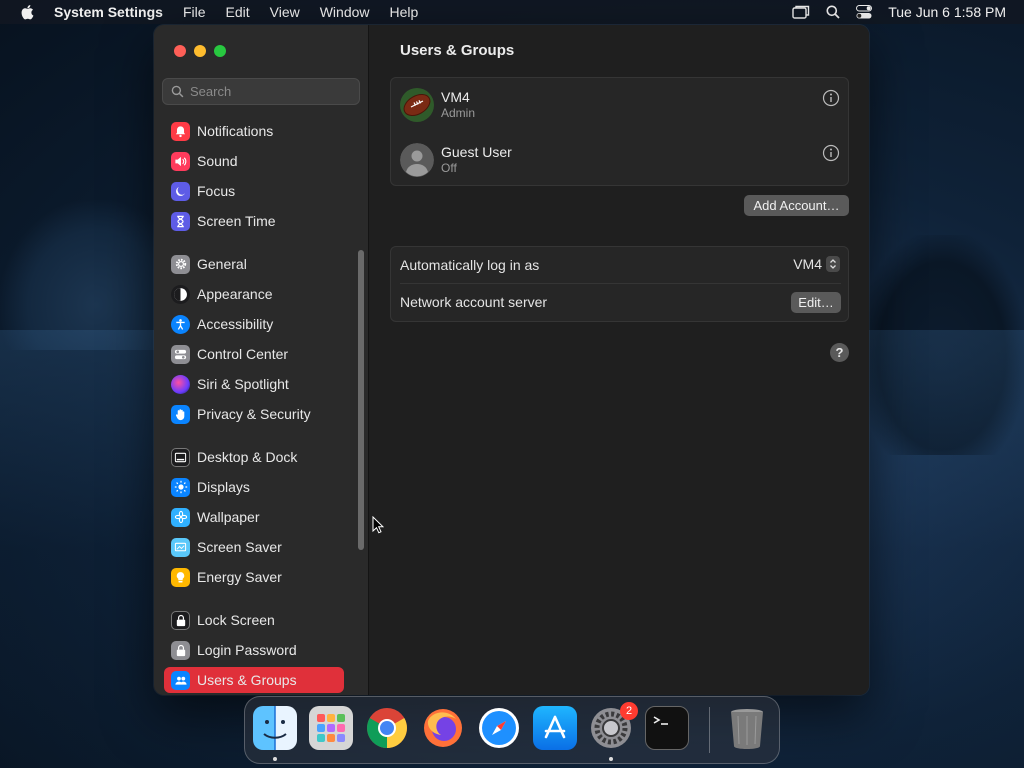  I want to click on sidebar-item-label: Control Center, so click(243, 354).